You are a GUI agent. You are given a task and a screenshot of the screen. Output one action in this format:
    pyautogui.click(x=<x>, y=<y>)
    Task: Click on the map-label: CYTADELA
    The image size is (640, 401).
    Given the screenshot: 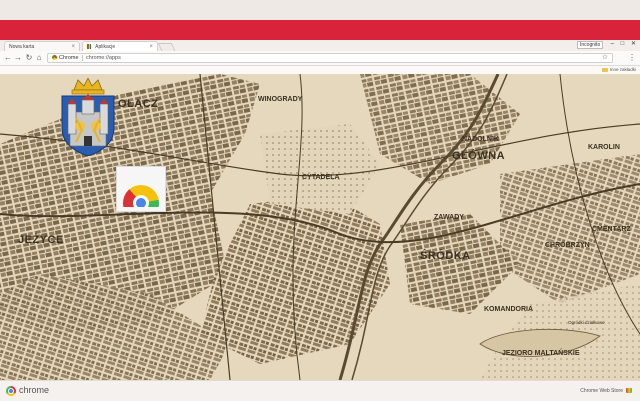 What is the action you would take?
    pyautogui.click(x=321, y=177)
    